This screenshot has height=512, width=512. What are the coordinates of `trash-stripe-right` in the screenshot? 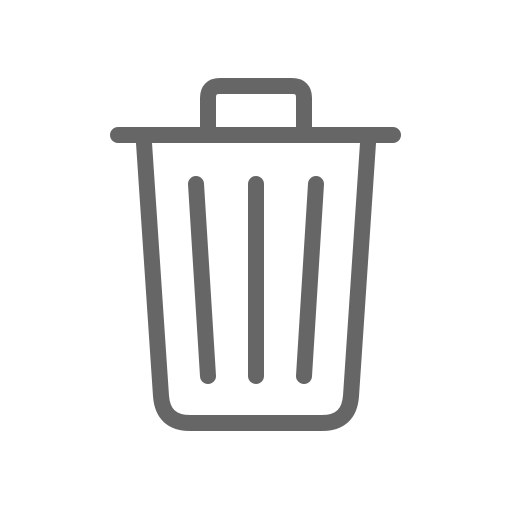 It's located at (310, 280).